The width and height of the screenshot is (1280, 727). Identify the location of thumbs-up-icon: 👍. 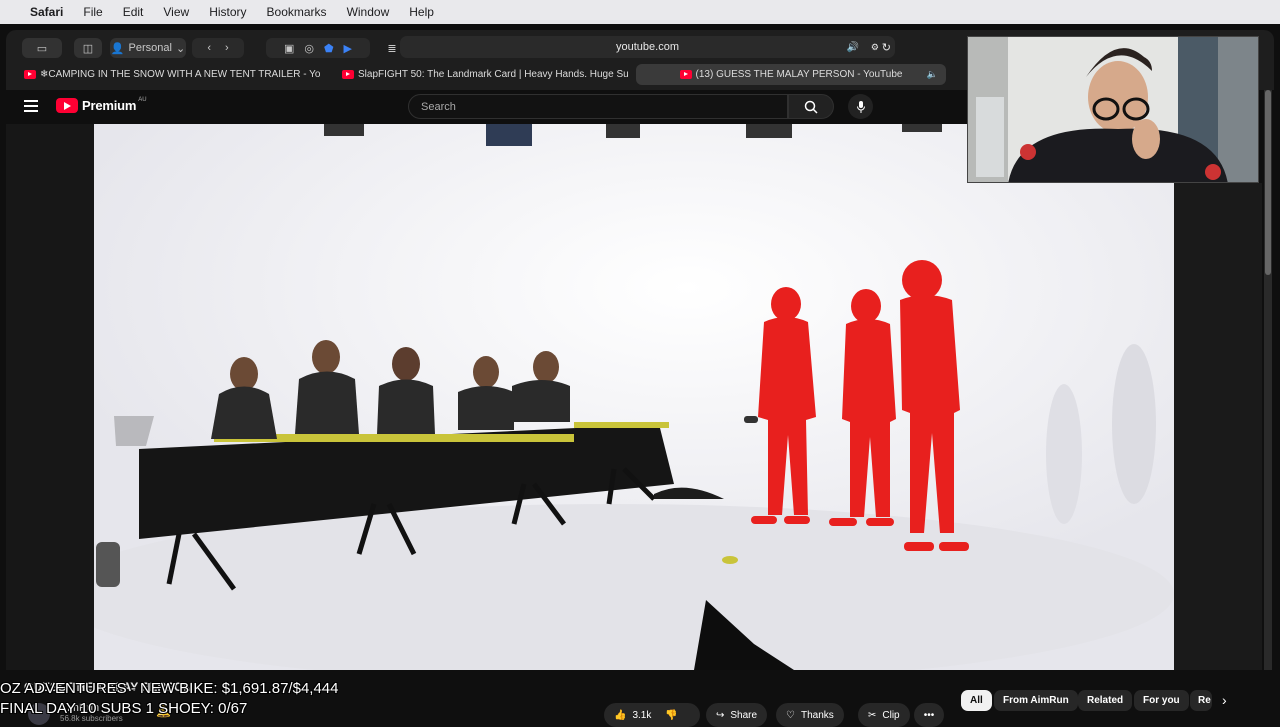
(620, 715).